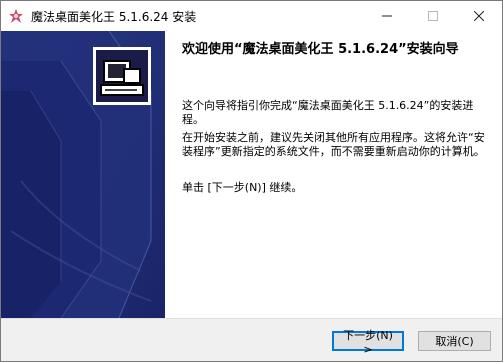 This screenshot has width=503, height=362. I want to click on continue-instruction: 单击 [下一步(N)] 继续。, so click(242, 187).